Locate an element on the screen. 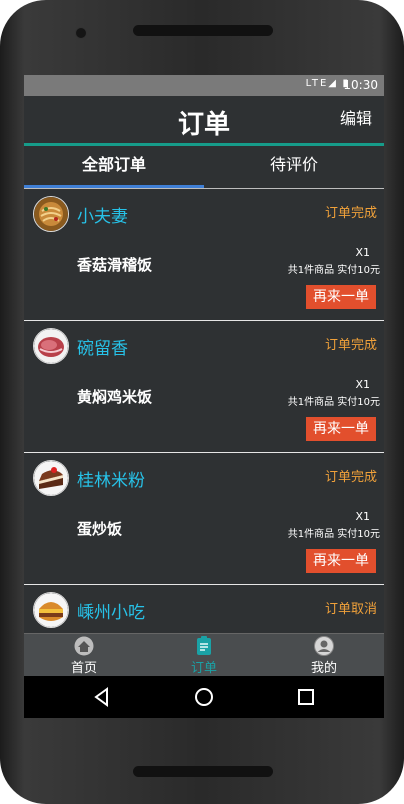 The image size is (404, 804). order-card: 嵊州小吃 订单取消 is located at coordinates (204, 609).